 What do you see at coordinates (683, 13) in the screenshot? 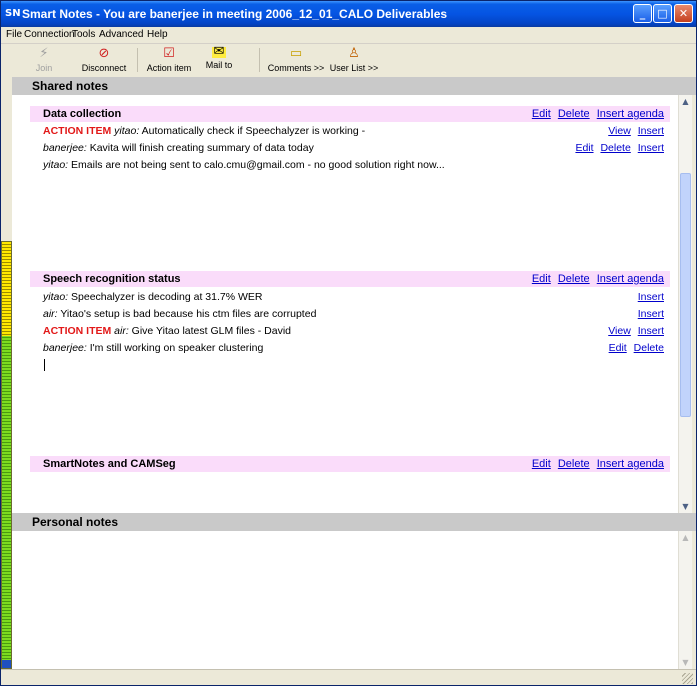
I see `close-button: ✕` at bounding box center [683, 13].